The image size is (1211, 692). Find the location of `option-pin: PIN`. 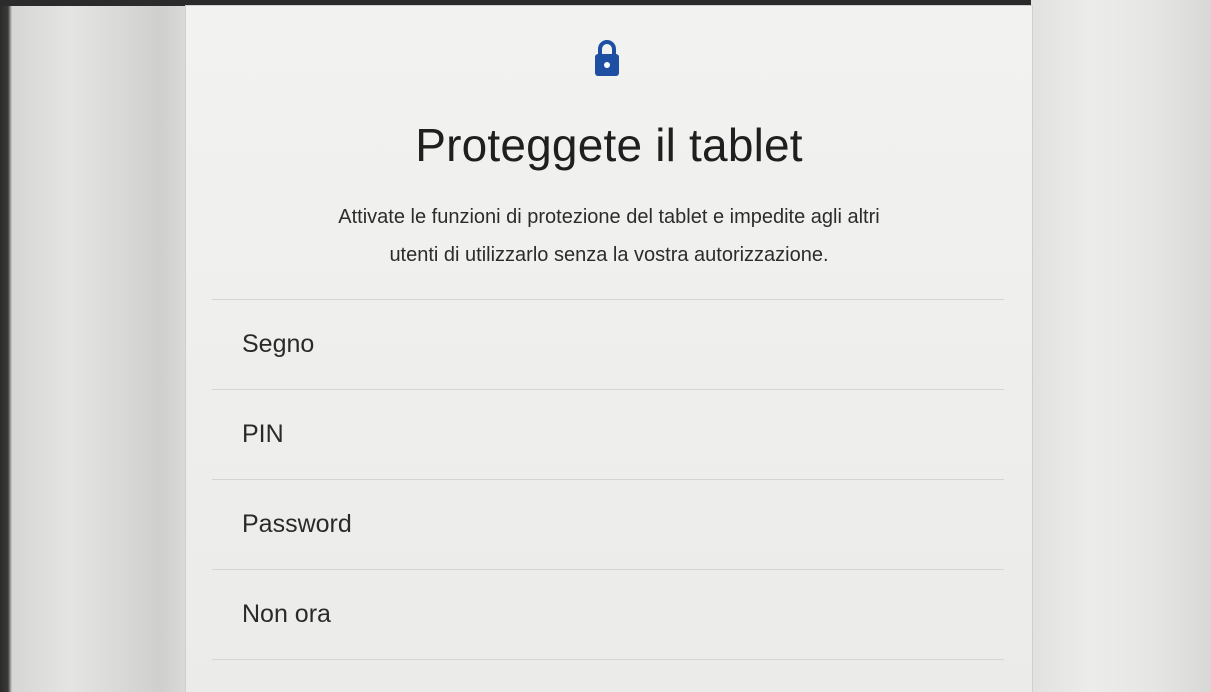

option-pin: PIN is located at coordinates (608, 435).